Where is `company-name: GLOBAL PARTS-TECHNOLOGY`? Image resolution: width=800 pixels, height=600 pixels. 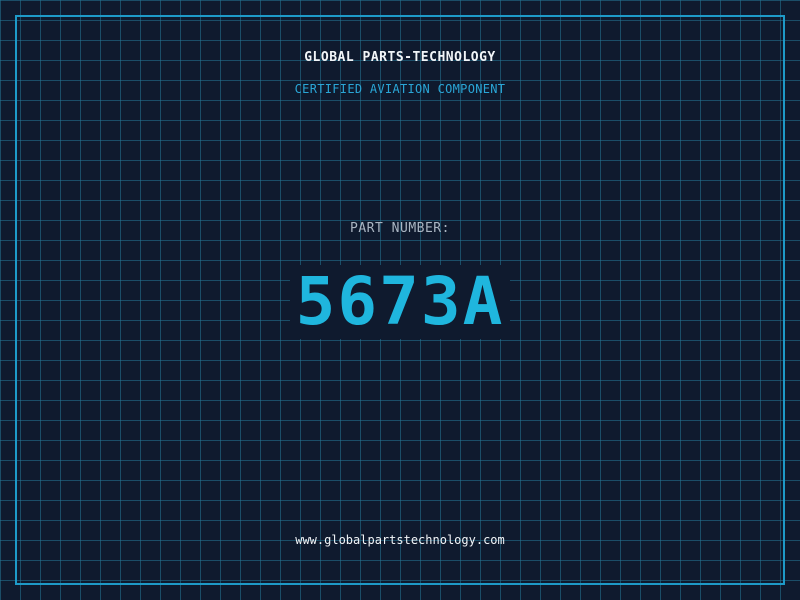 company-name: GLOBAL PARTS-TECHNOLOGY is located at coordinates (400, 57).